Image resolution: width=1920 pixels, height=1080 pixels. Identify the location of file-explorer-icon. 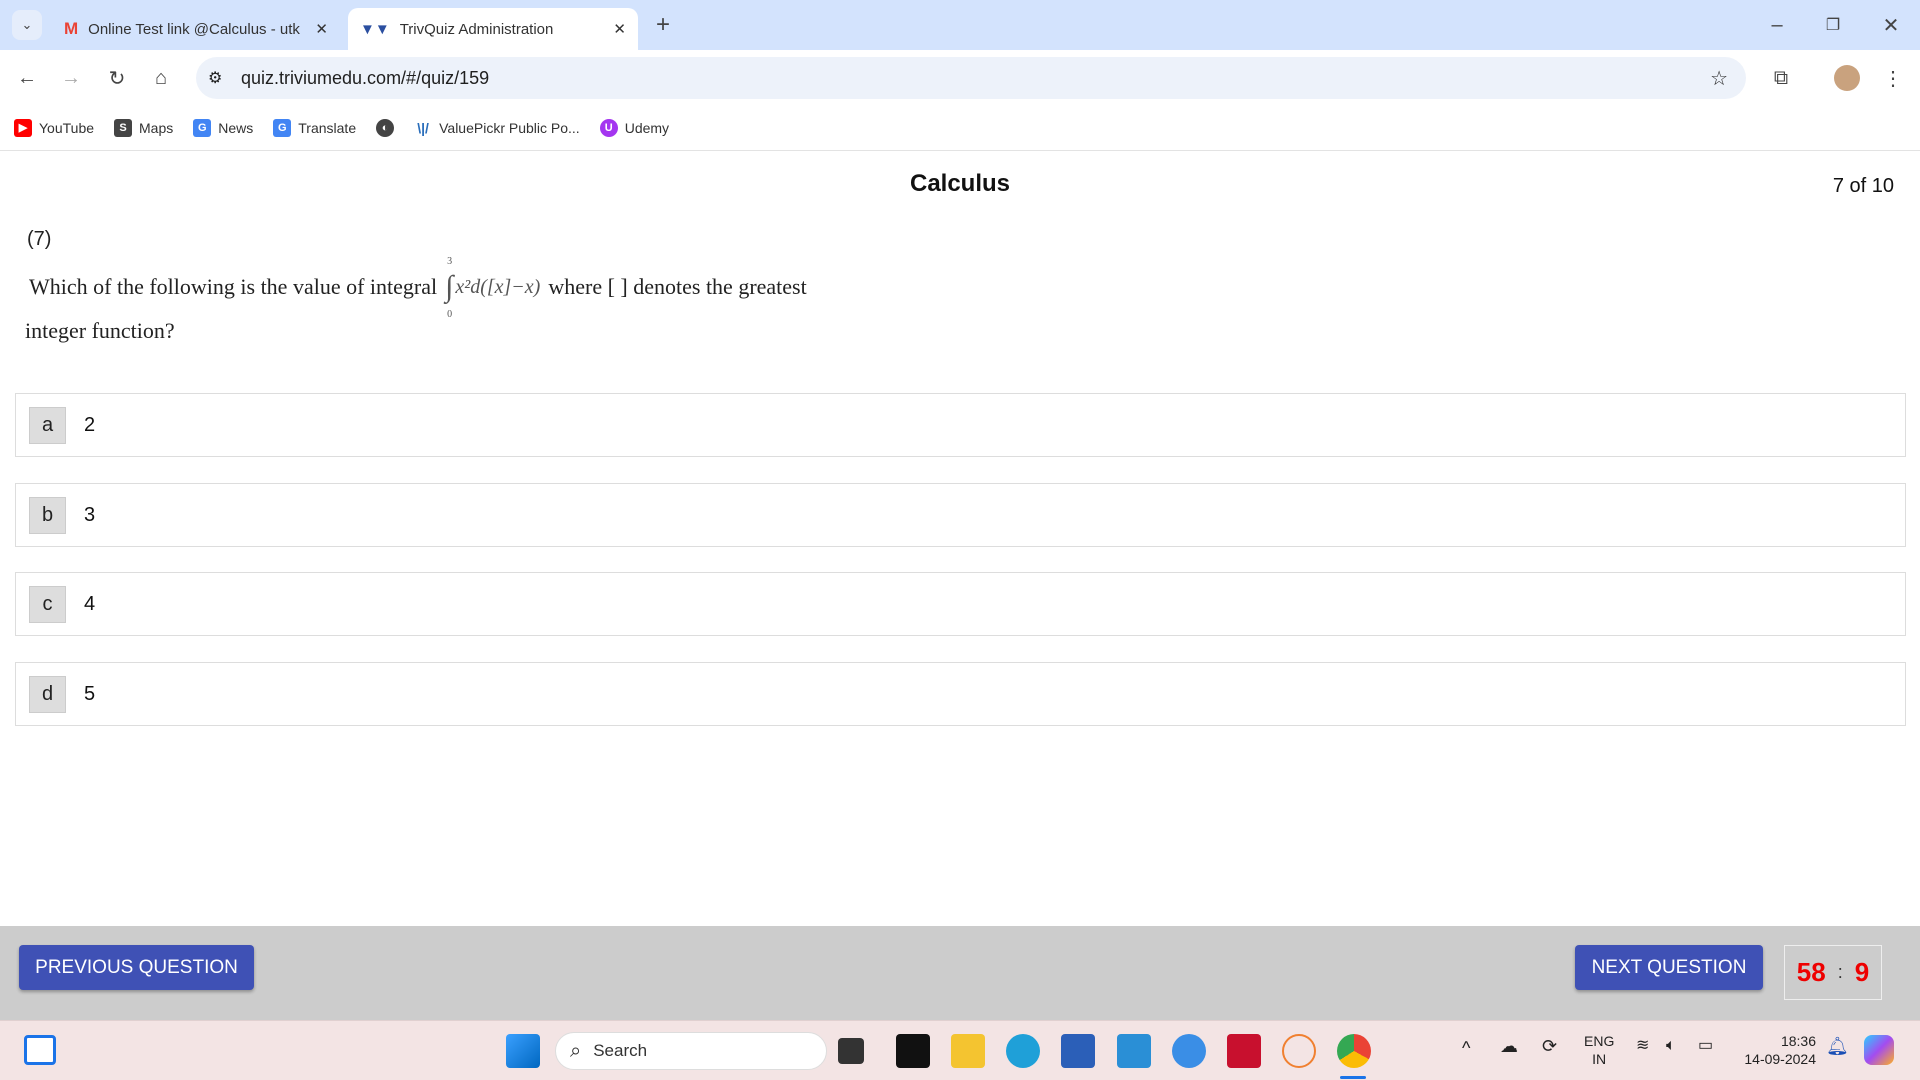
(968, 1051).